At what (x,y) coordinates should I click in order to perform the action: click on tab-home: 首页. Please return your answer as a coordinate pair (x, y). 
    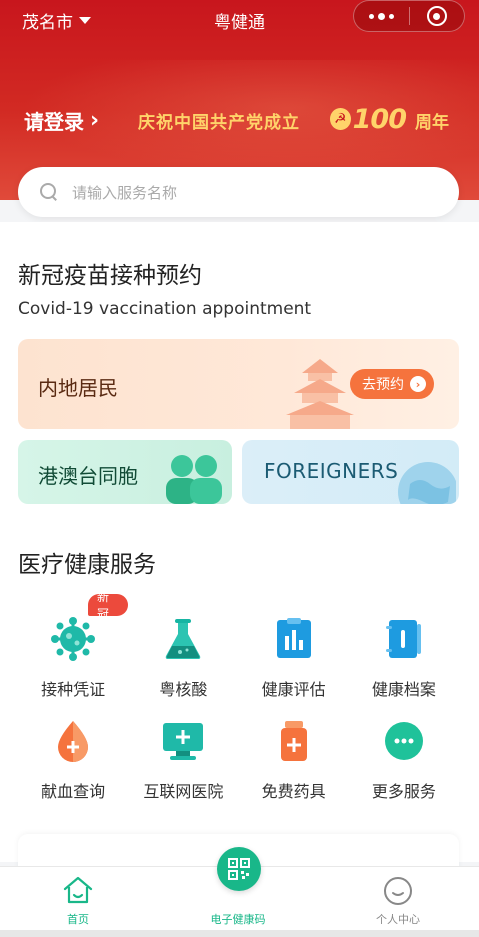
    Looking at the image, I should click on (78, 902).